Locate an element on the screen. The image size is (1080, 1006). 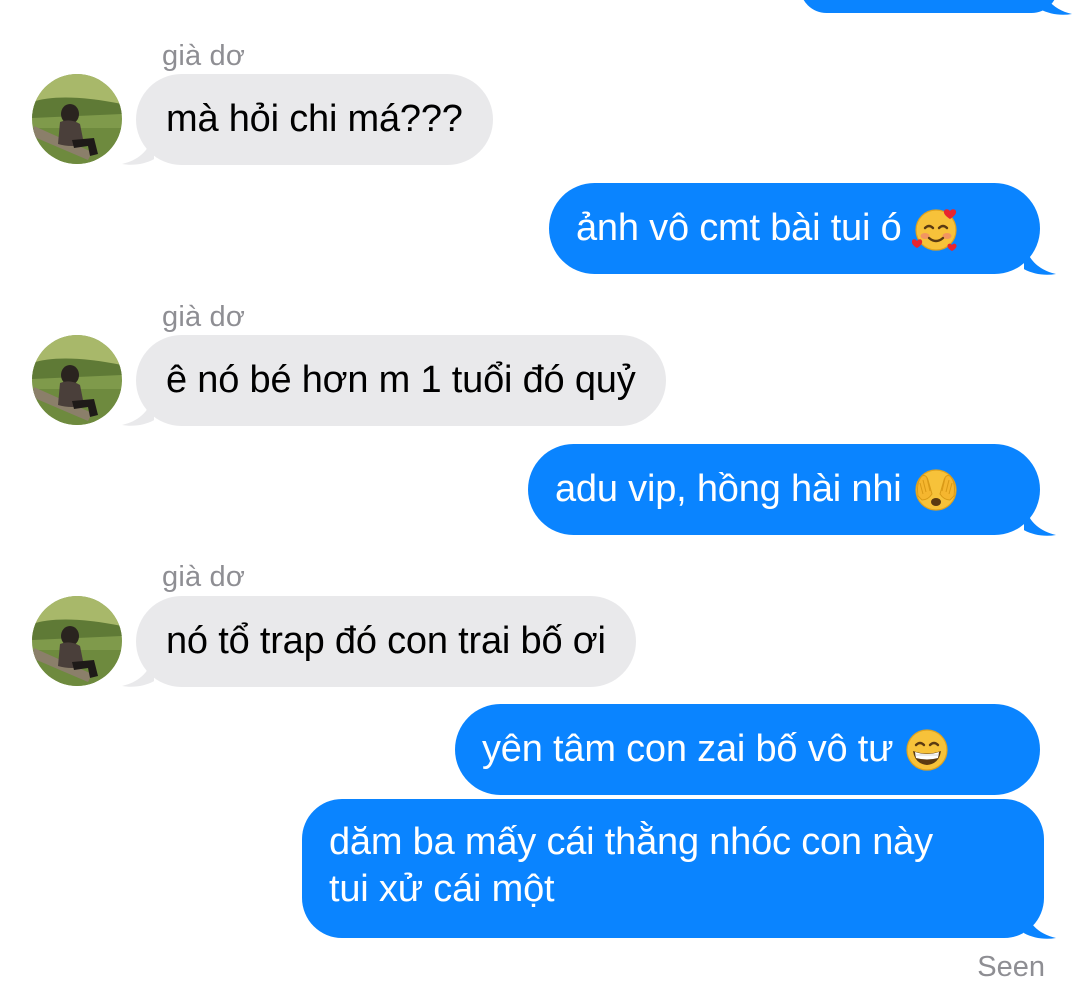
outgoing-message-bubble: ảnh vô cmt bài tui ó is located at coordinates (794, 228).